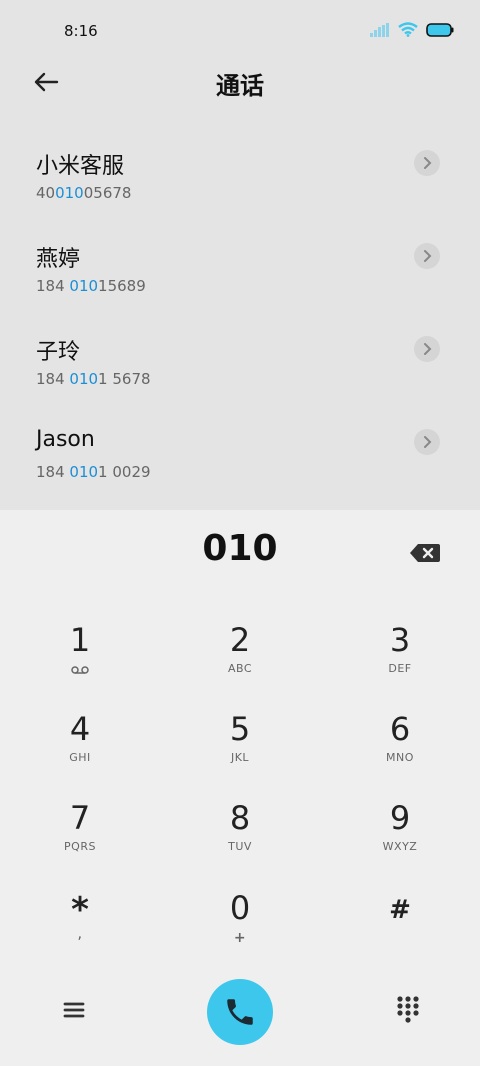  Describe the element at coordinates (400, 668) in the screenshot. I see `key-letters: DEF` at that location.